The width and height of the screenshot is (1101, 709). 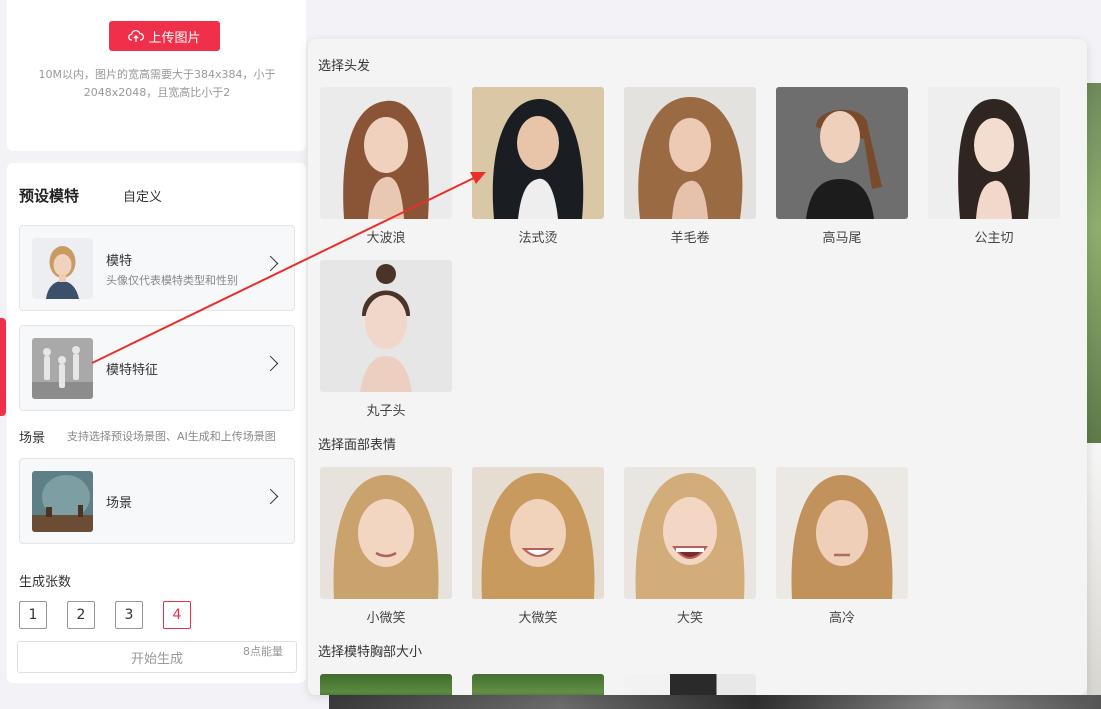 What do you see at coordinates (132, 370) in the screenshot?
I see `feature-option-title: 模特特征` at bounding box center [132, 370].